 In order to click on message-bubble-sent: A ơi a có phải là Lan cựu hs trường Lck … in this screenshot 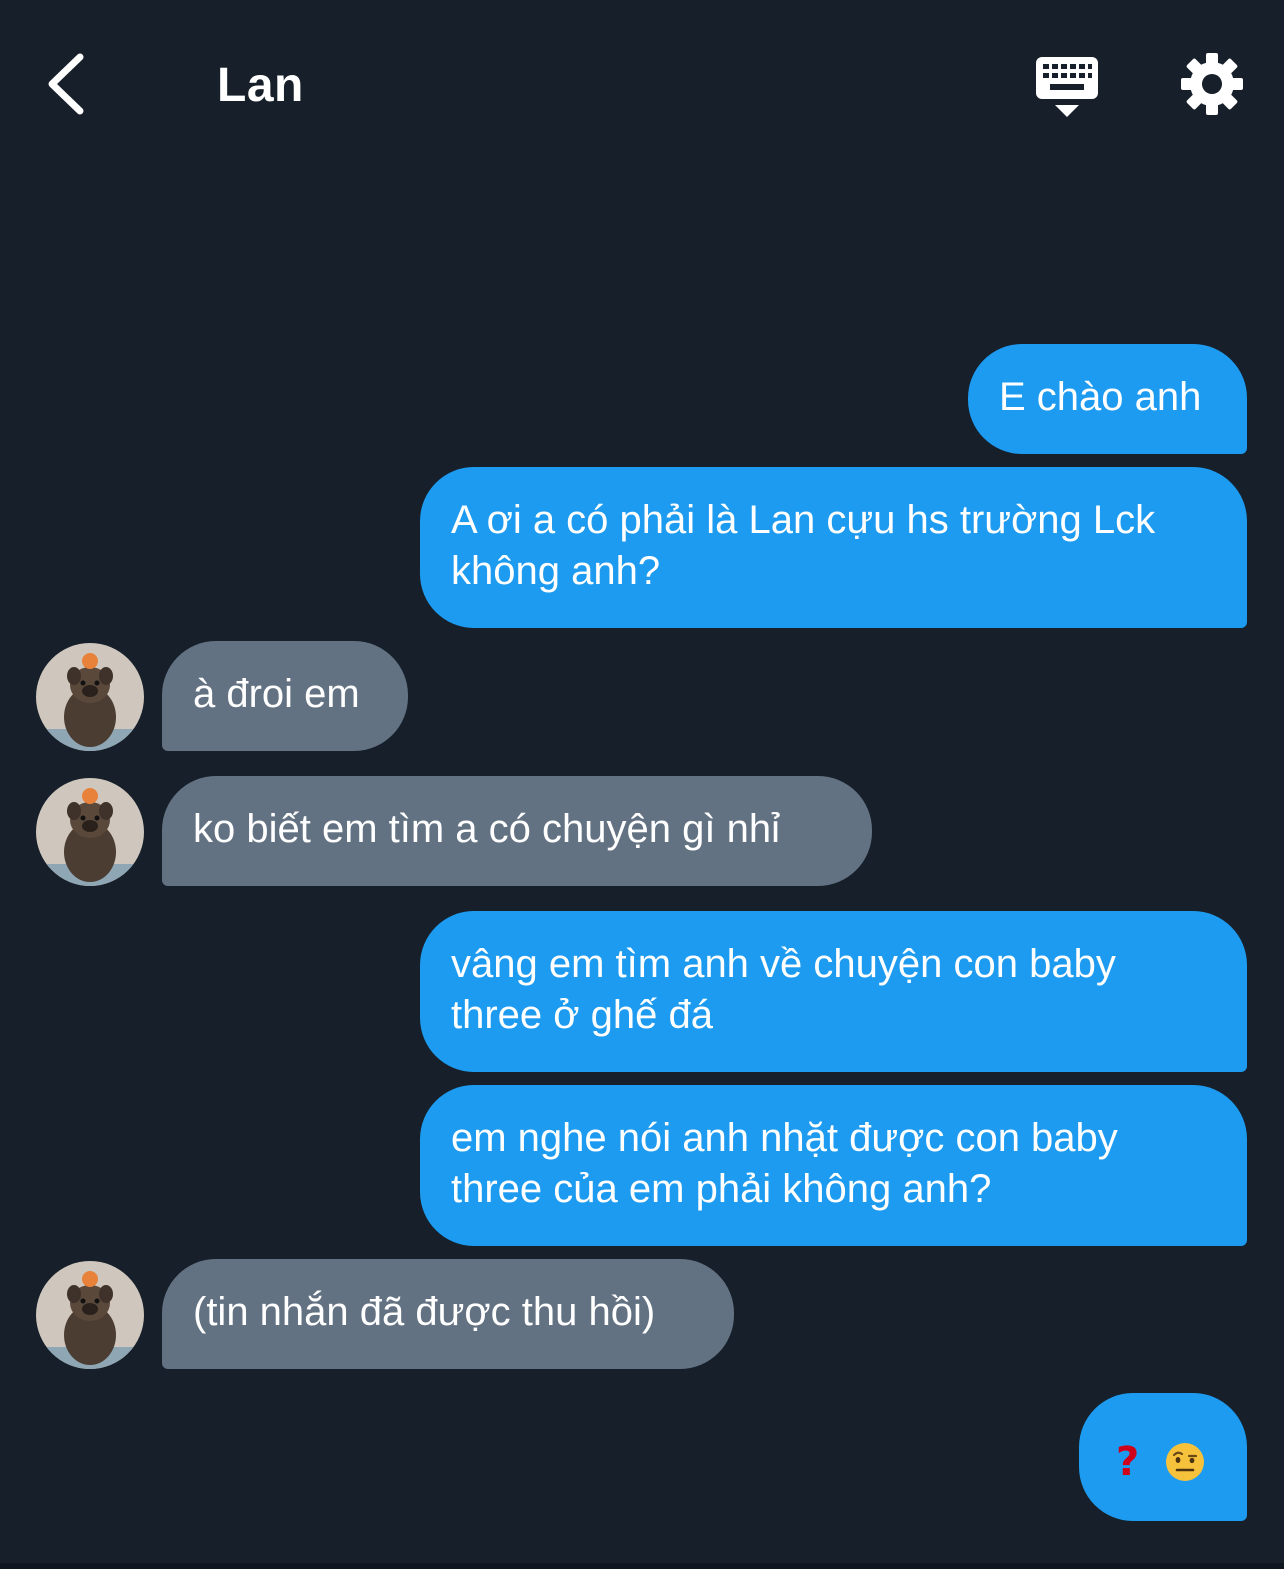, I will do `click(833, 547)`.